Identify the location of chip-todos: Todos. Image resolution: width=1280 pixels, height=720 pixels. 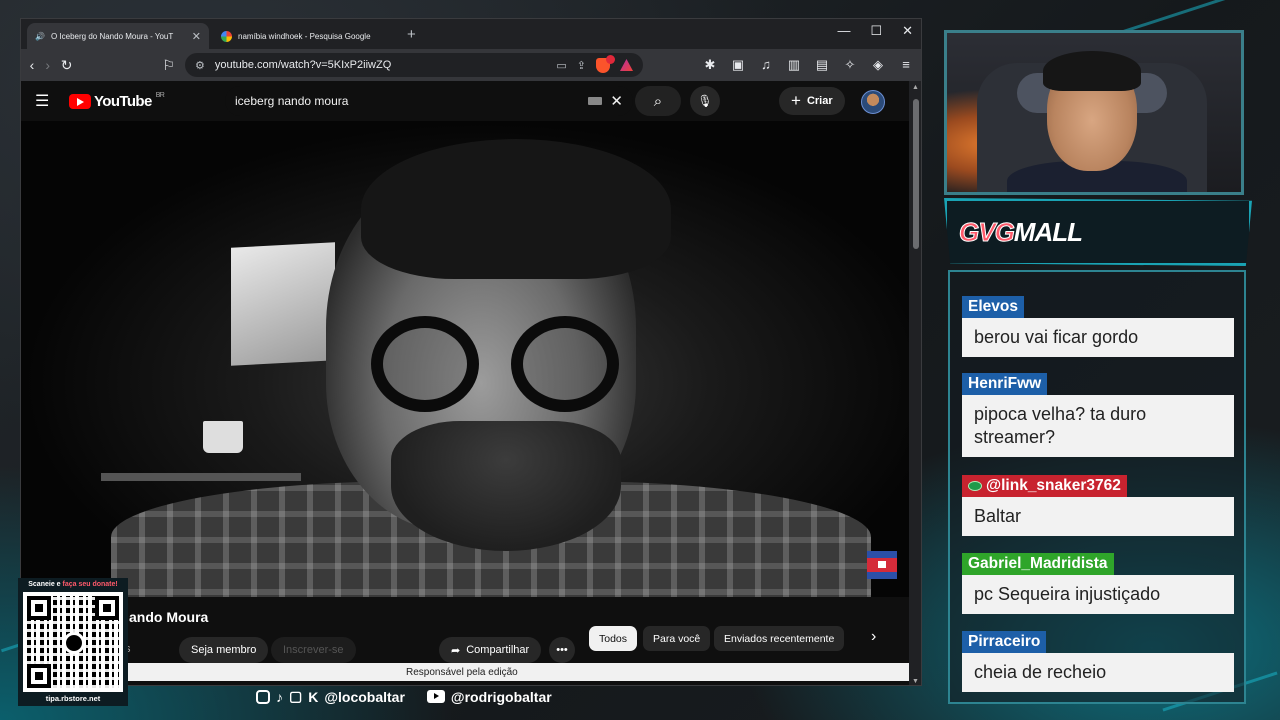
(613, 638).